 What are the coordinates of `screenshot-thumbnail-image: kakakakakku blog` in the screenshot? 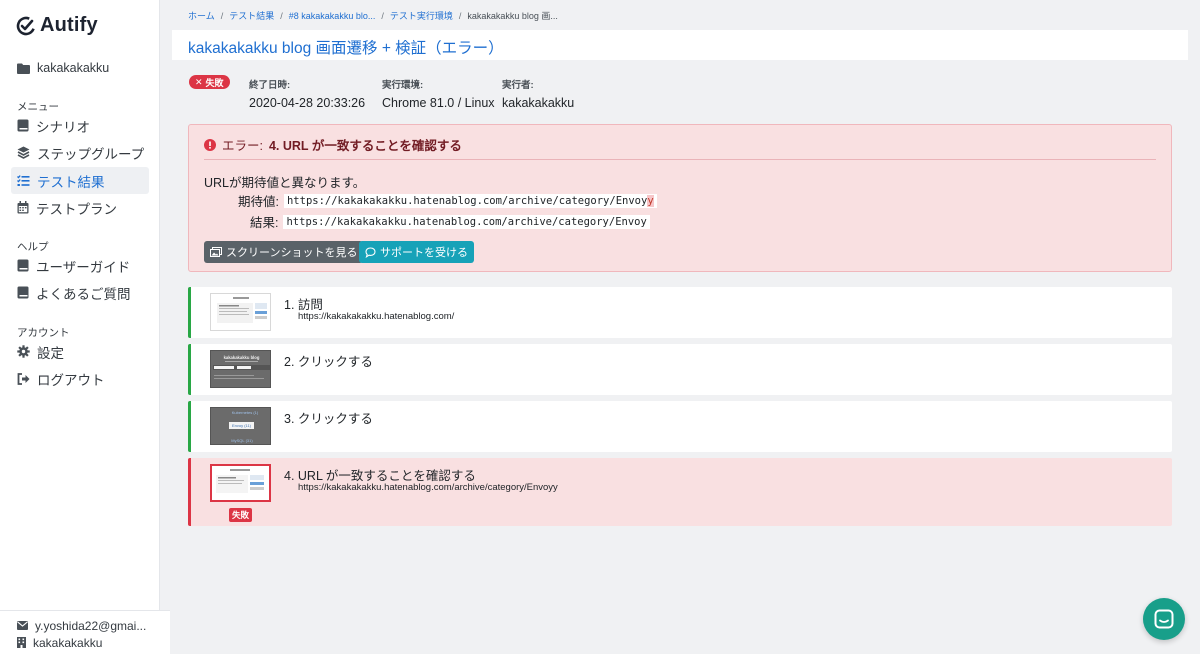 It's located at (240, 369).